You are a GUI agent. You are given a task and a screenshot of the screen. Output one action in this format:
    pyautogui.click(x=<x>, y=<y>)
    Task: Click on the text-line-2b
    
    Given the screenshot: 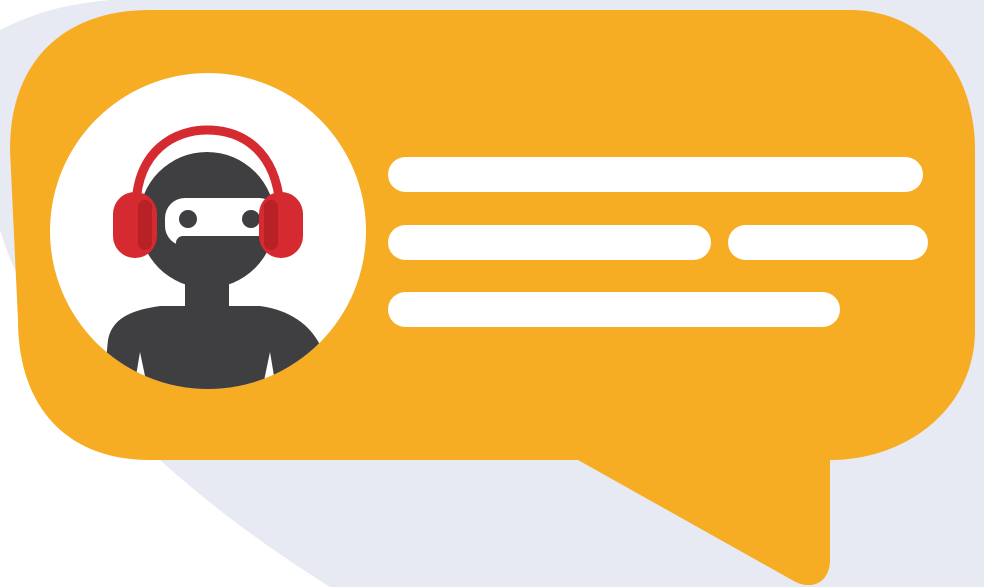 What is the action you would take?
    pyautogui.click(x=828, y=242)
    